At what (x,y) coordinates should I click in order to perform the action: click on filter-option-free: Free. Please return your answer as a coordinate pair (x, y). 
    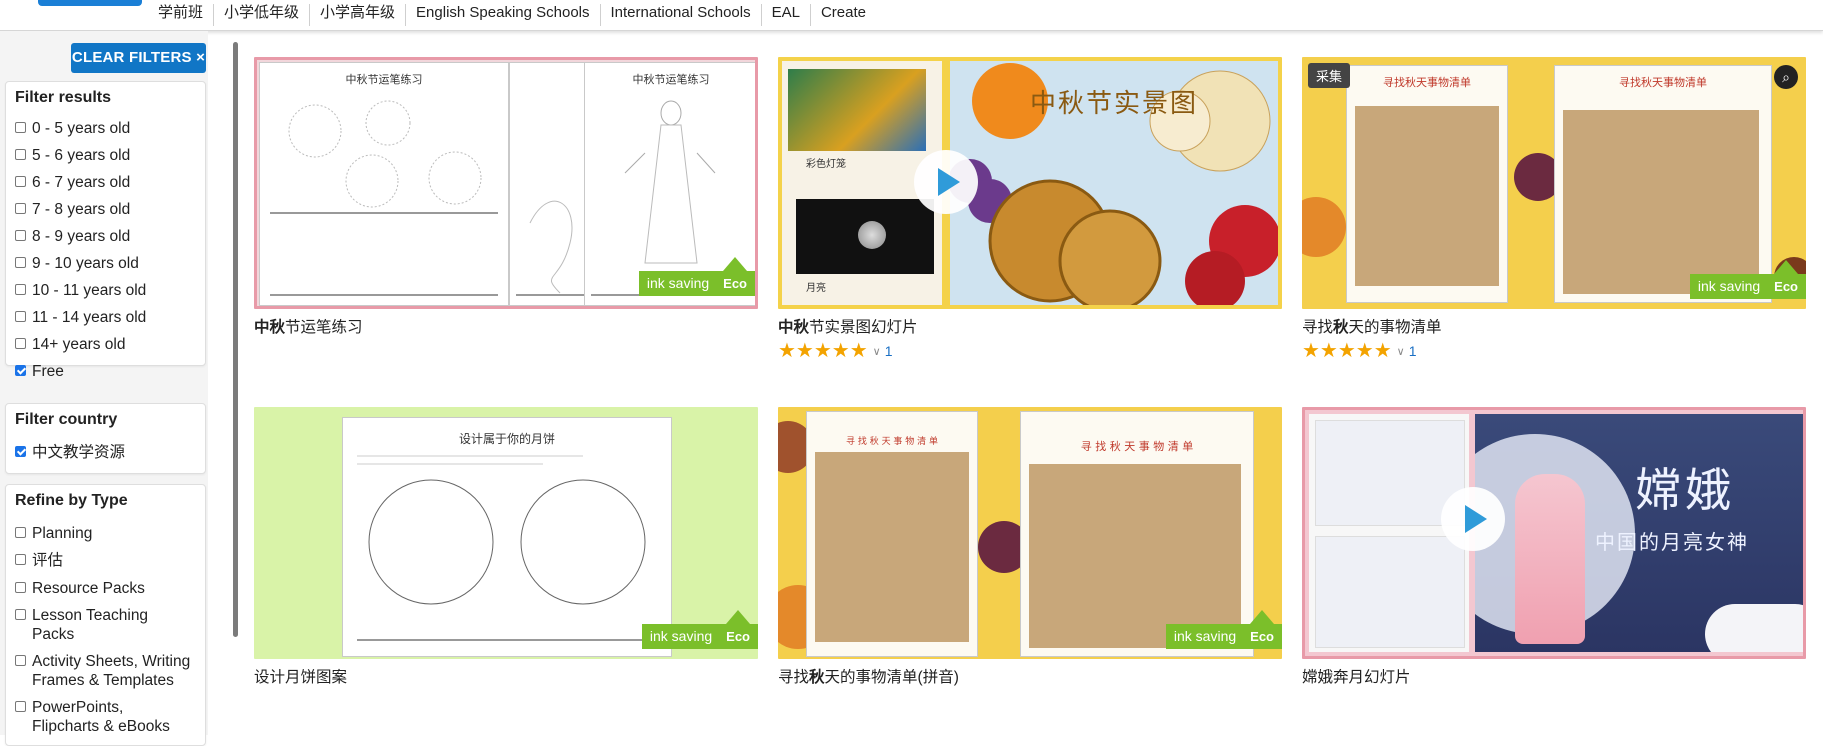
    Looking at the image, I should click on (39, 371).